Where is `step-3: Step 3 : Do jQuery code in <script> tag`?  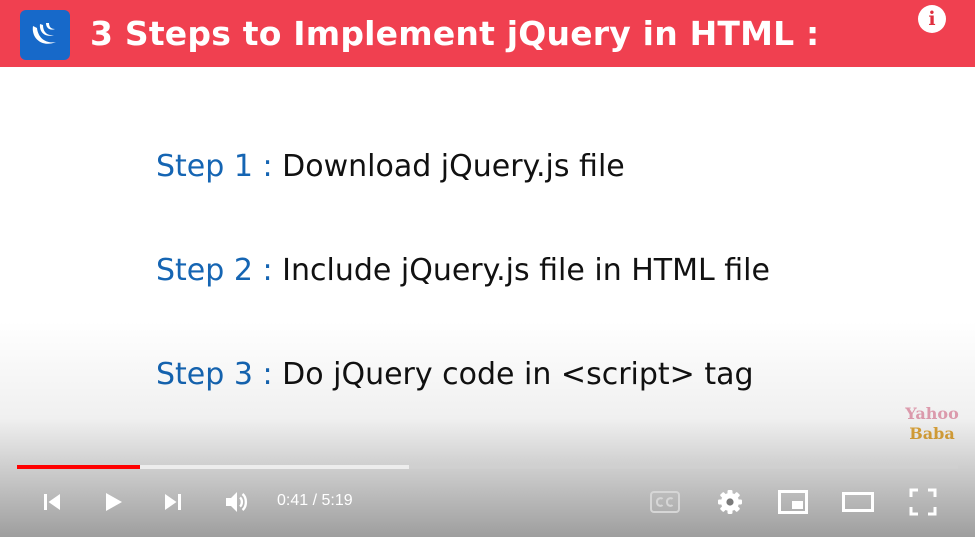
step-3: Step 3 : Do jQuery code in <script> tag is located at coordinates (455, 375).